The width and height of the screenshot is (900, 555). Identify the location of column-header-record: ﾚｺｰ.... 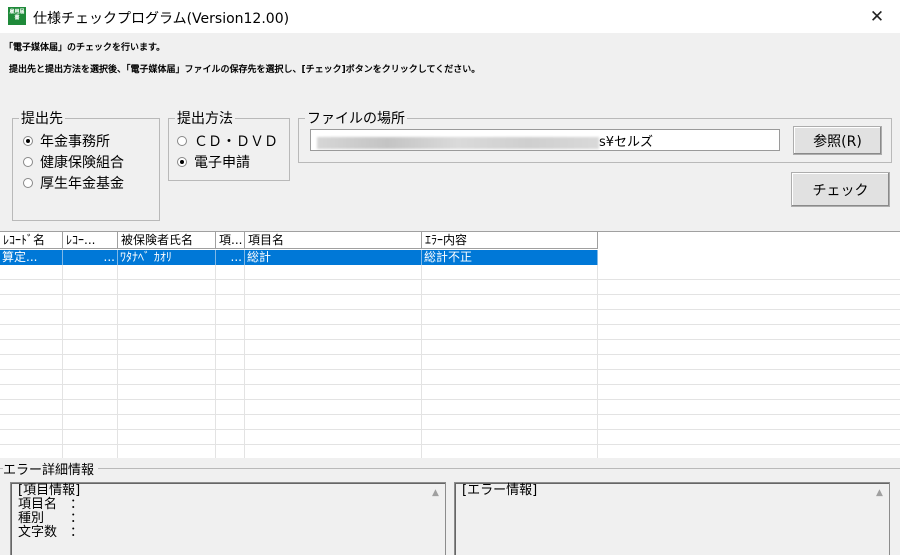
(90, 240).